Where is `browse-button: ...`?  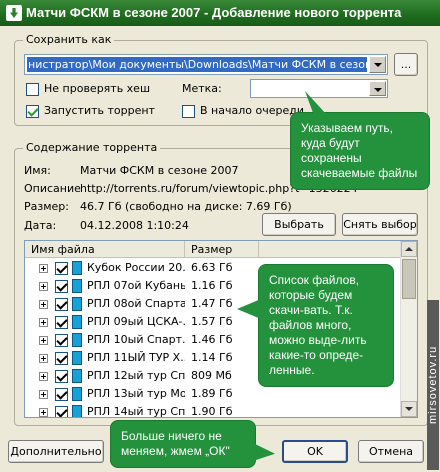 browse-button: ... is located at coordinates (406, 64).